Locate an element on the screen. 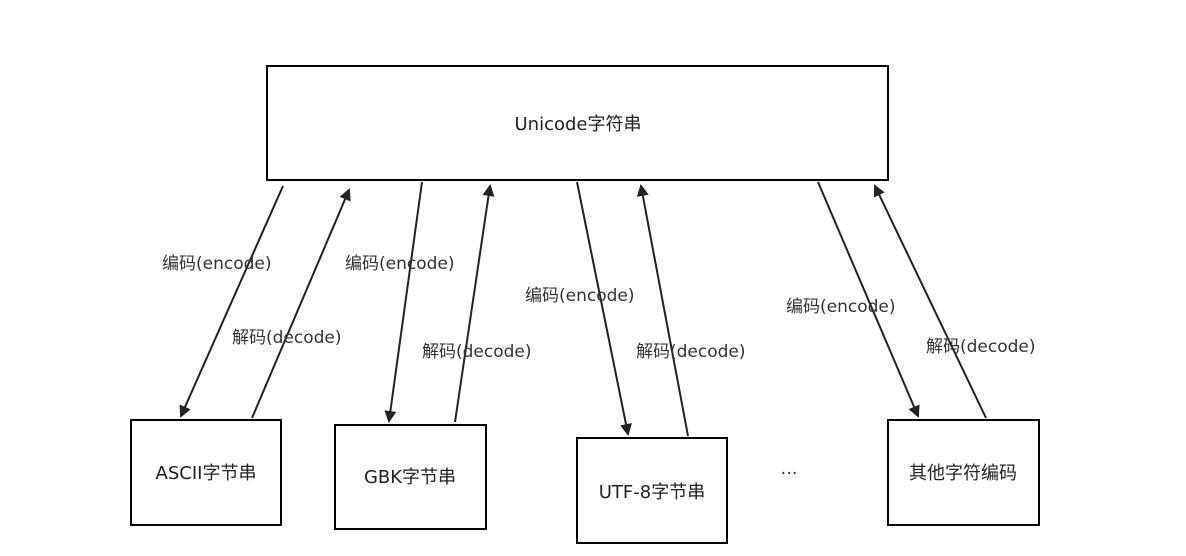  ascii-bytes-node: ASCII字节串 is located at coordinates (206, 472).